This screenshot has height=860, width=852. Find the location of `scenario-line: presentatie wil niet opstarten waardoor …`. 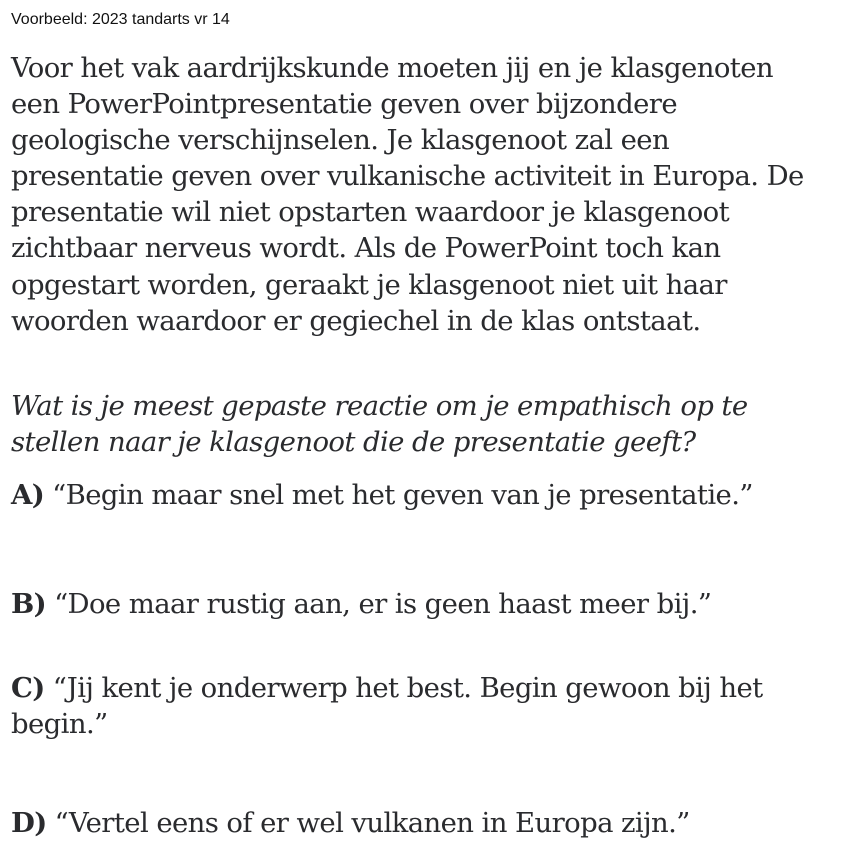

scenario-line: presentatie wil niet opstarten waardoor … is located at coordinates (370, 212).